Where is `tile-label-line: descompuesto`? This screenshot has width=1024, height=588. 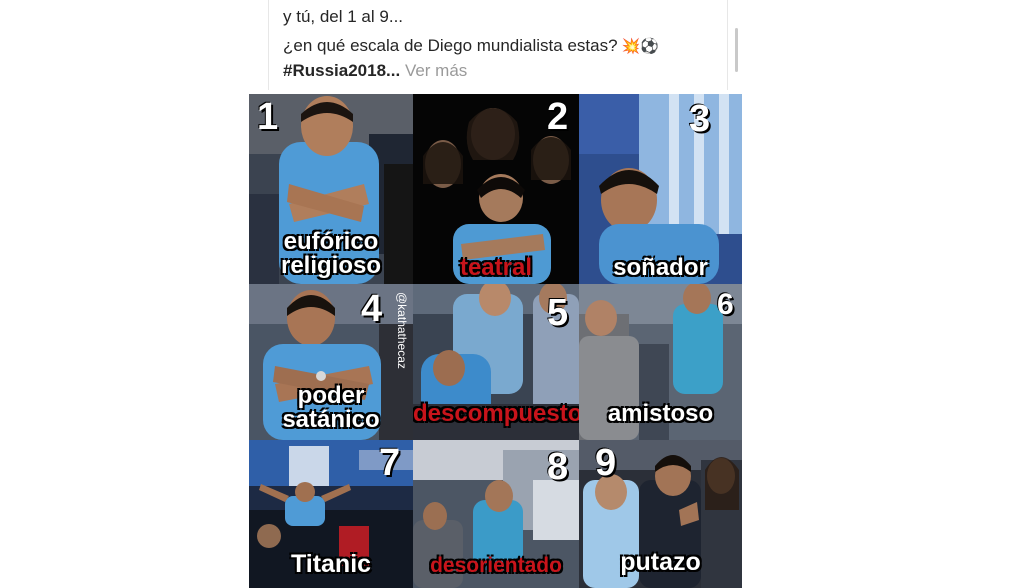 tile-label-line: descompuesto is located at coordinates (496, 413).